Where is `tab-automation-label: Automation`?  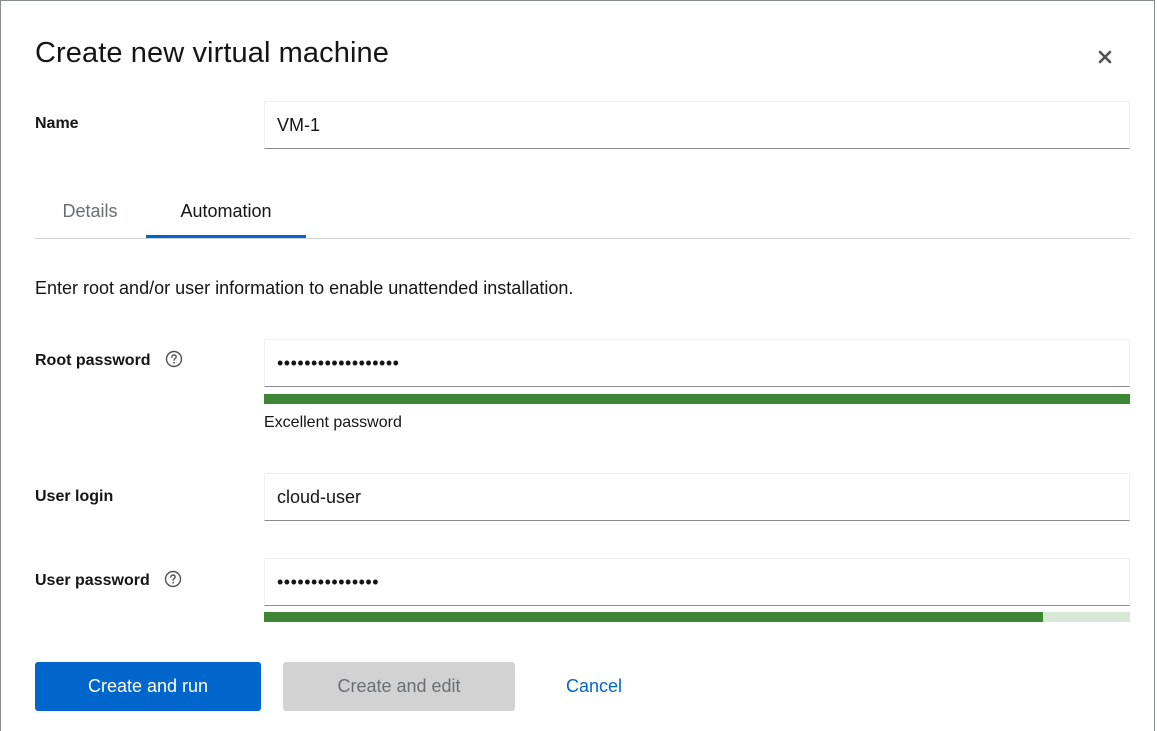
tab-automation-label: Automation is located at coordinates (226, 211).